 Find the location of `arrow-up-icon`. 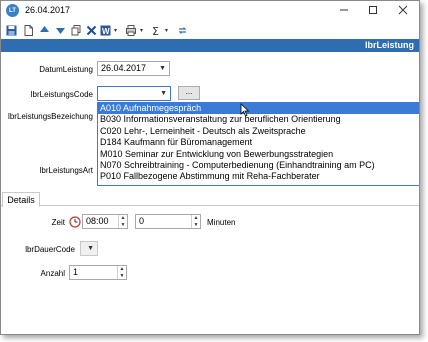

arrow-up-icon is located at coordinates (44, 28).